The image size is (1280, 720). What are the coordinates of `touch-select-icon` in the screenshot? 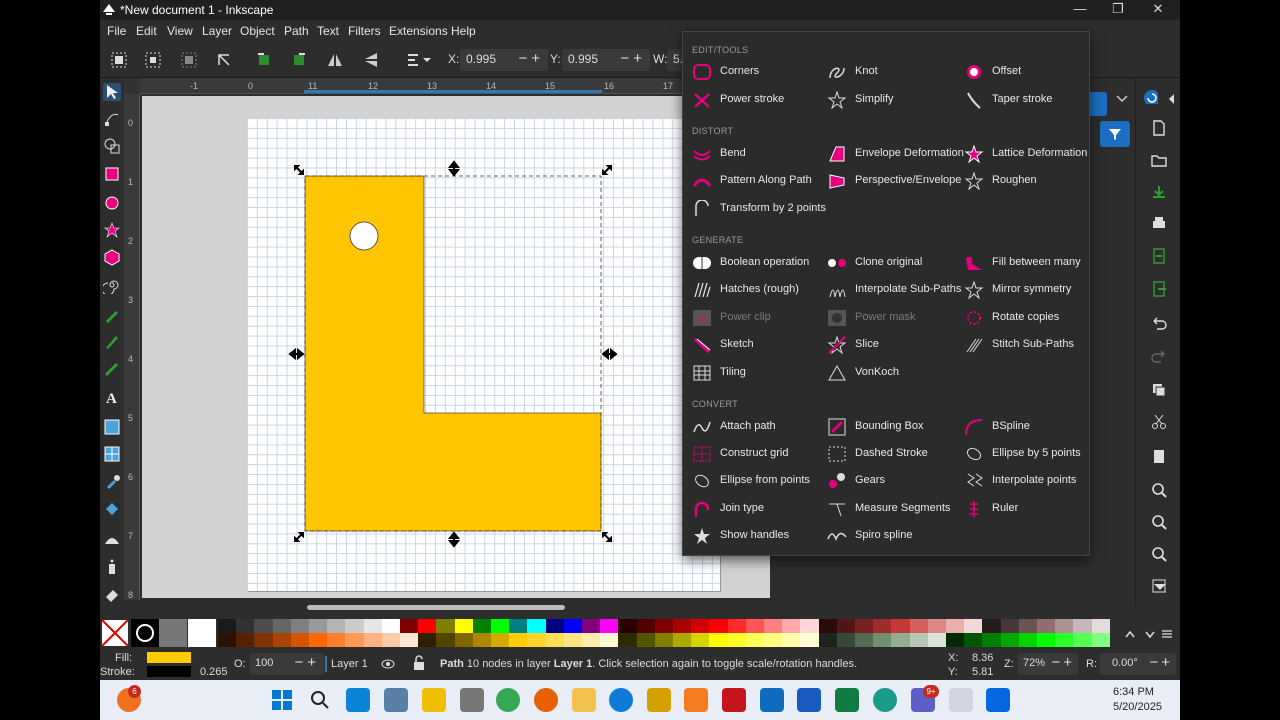 It's located at (224, 60).